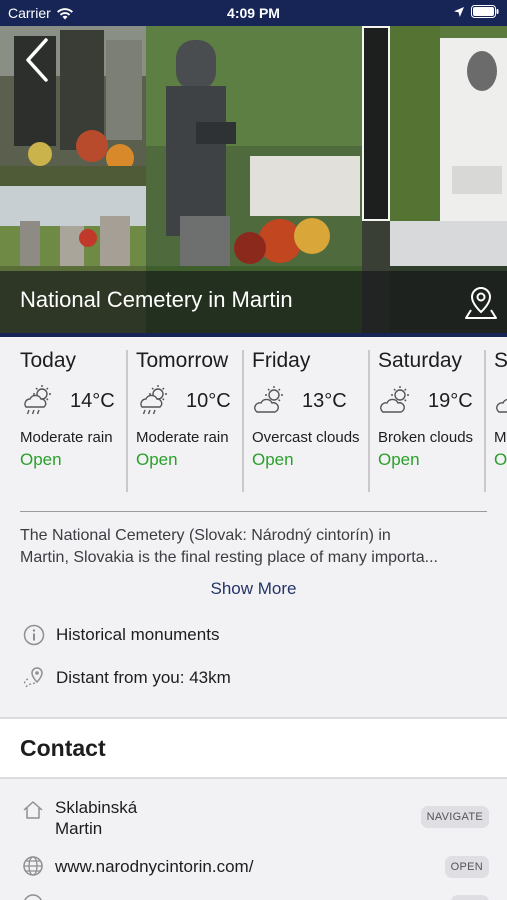 Image resolution: width=507 pixels, height=900 pixels. What do you see at coordinates (156, 299) in the screenshot?
I see `place-title: National Cemetery in Martin` at bounding box center [156, 299].